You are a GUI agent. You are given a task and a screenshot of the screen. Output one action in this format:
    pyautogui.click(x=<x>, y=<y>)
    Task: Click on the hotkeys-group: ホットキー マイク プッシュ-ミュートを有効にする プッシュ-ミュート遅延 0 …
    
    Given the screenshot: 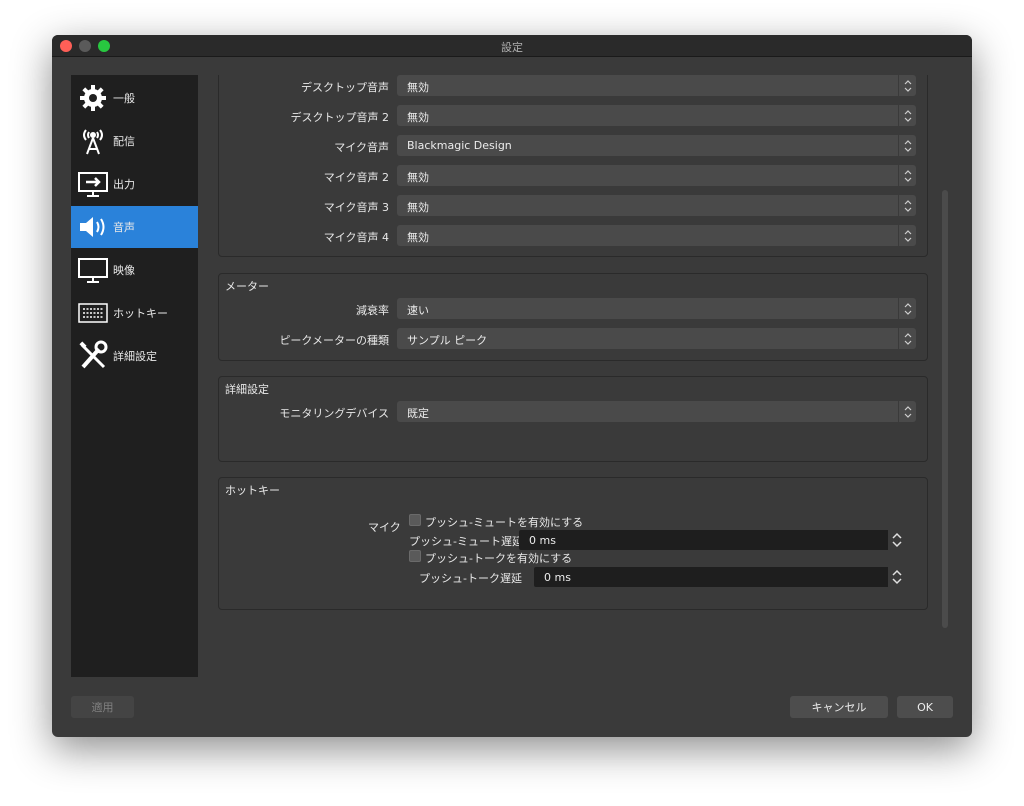 What is the action you would take?
    pyautogui.click(x=573, y=543)
    